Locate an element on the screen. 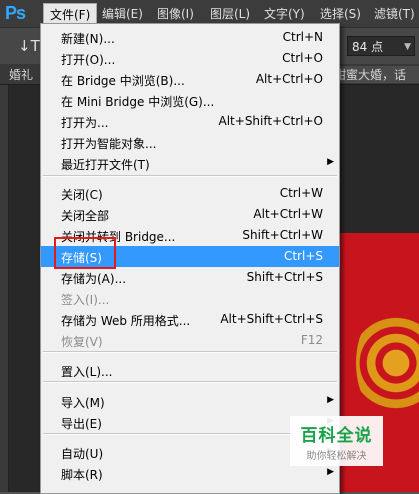 This screenshot has width=419, height=494. menu-item-shortcut: Alt+Shift+Ctrl+S is located at coordinates (271, 319).